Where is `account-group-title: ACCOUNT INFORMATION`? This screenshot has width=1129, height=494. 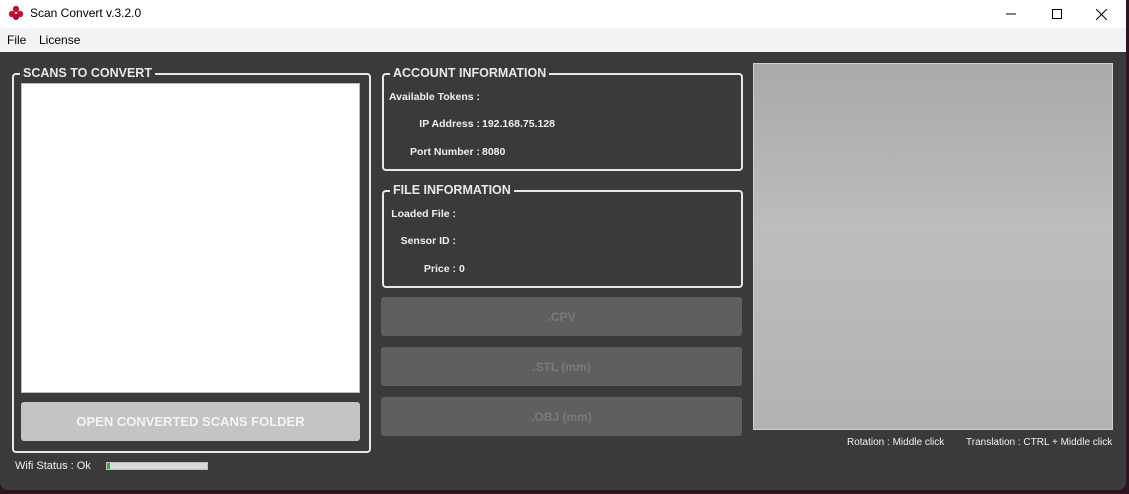 account-group-title: ACCOUNT INFORMATION is located at coordinates (470, 73).